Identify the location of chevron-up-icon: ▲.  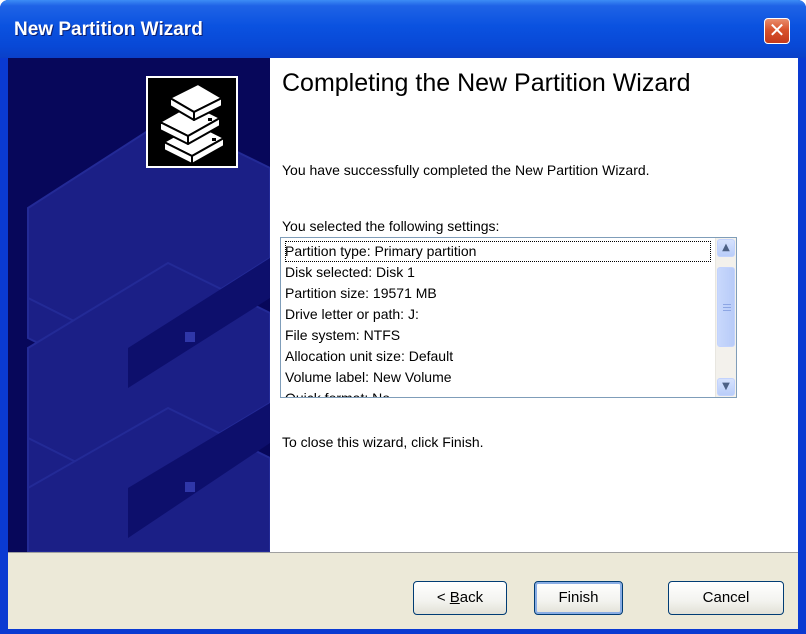
(726, 247).